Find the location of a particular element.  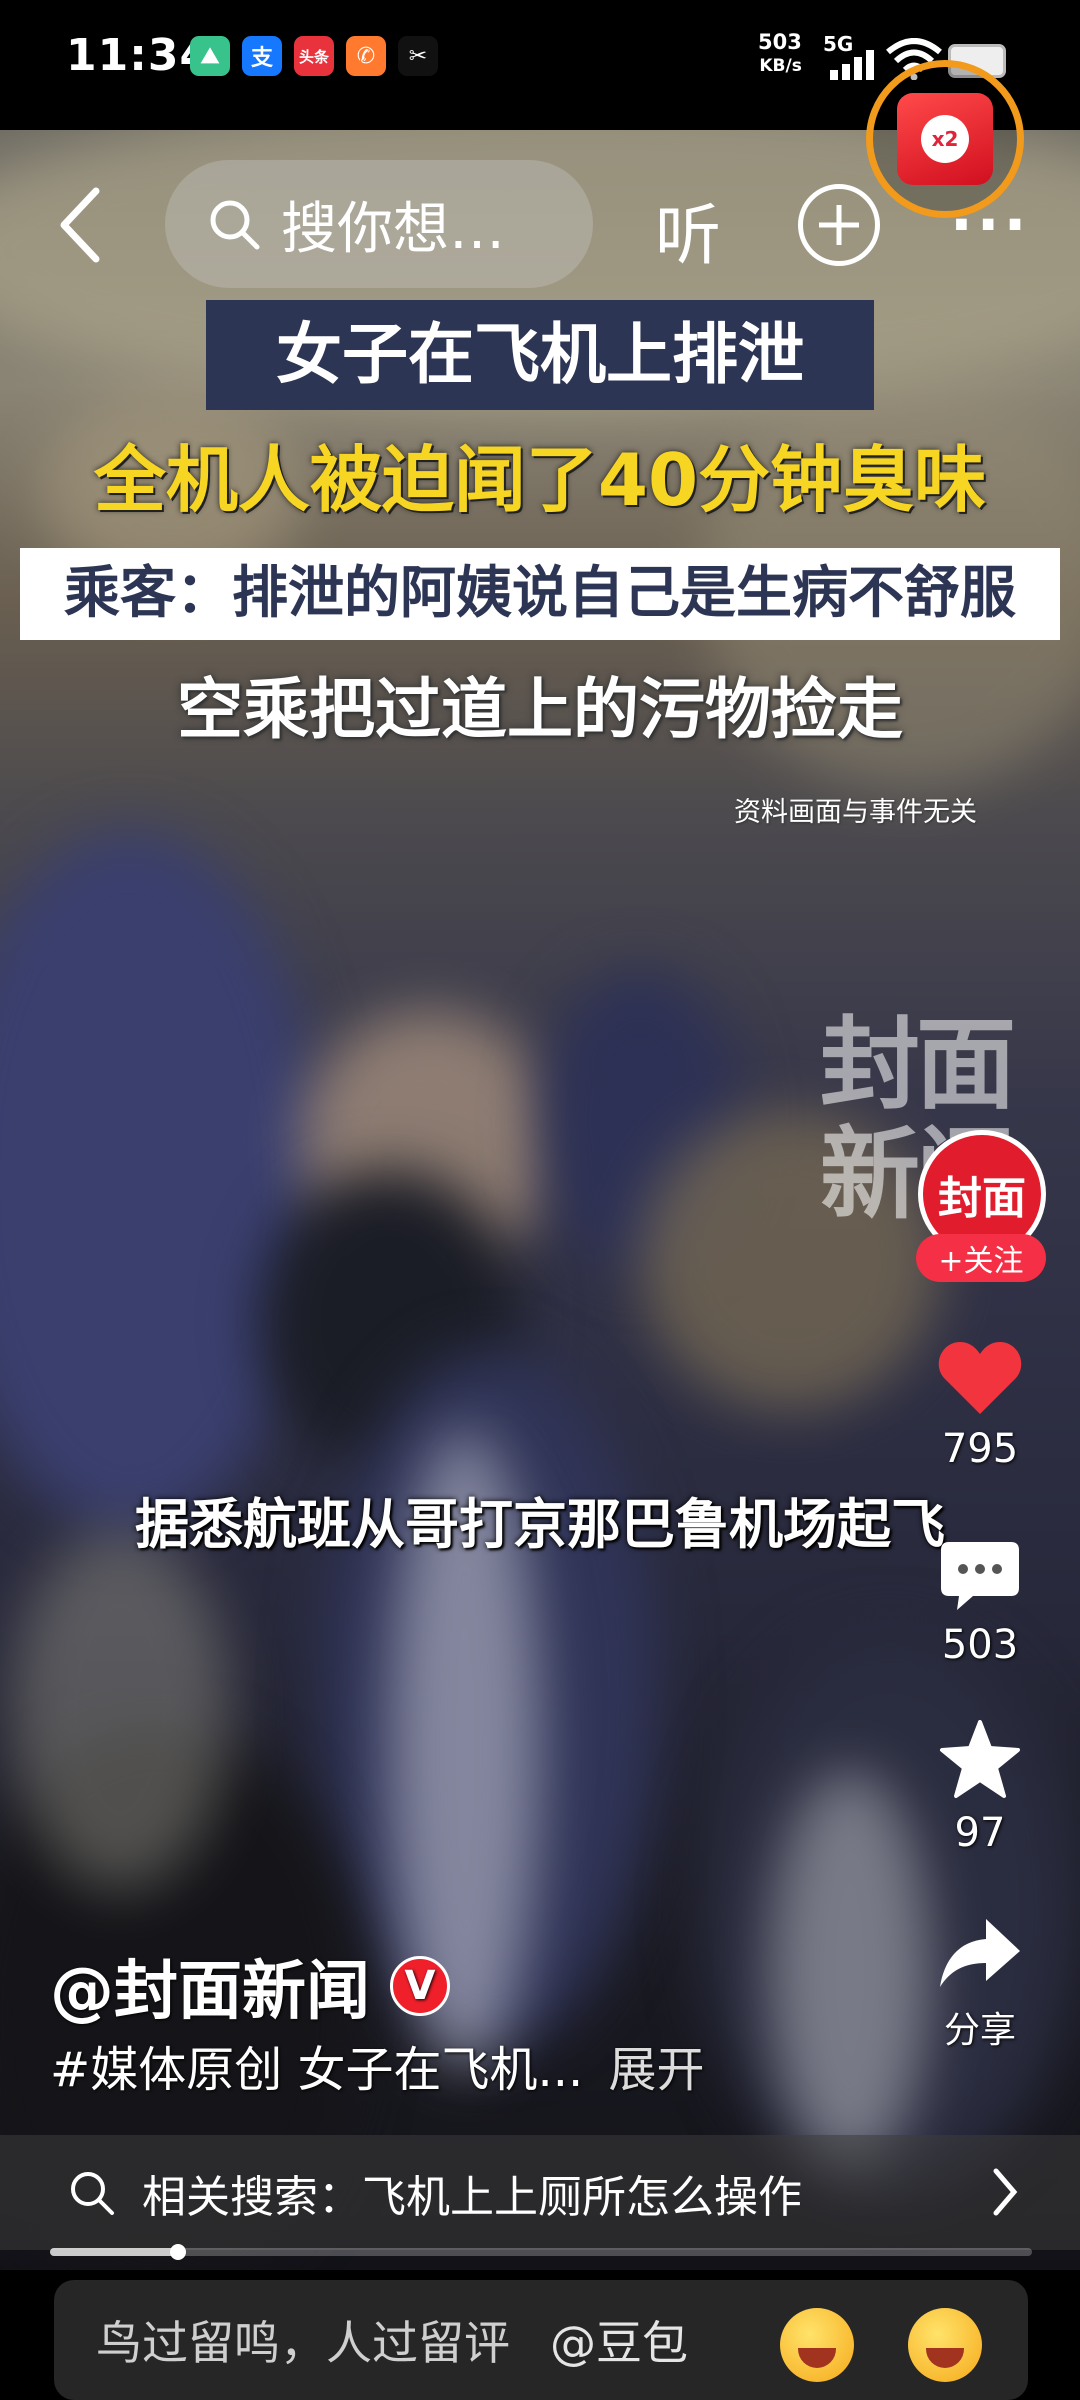

expand-caption-link: 展开 is located at coordinates (657, 2070).